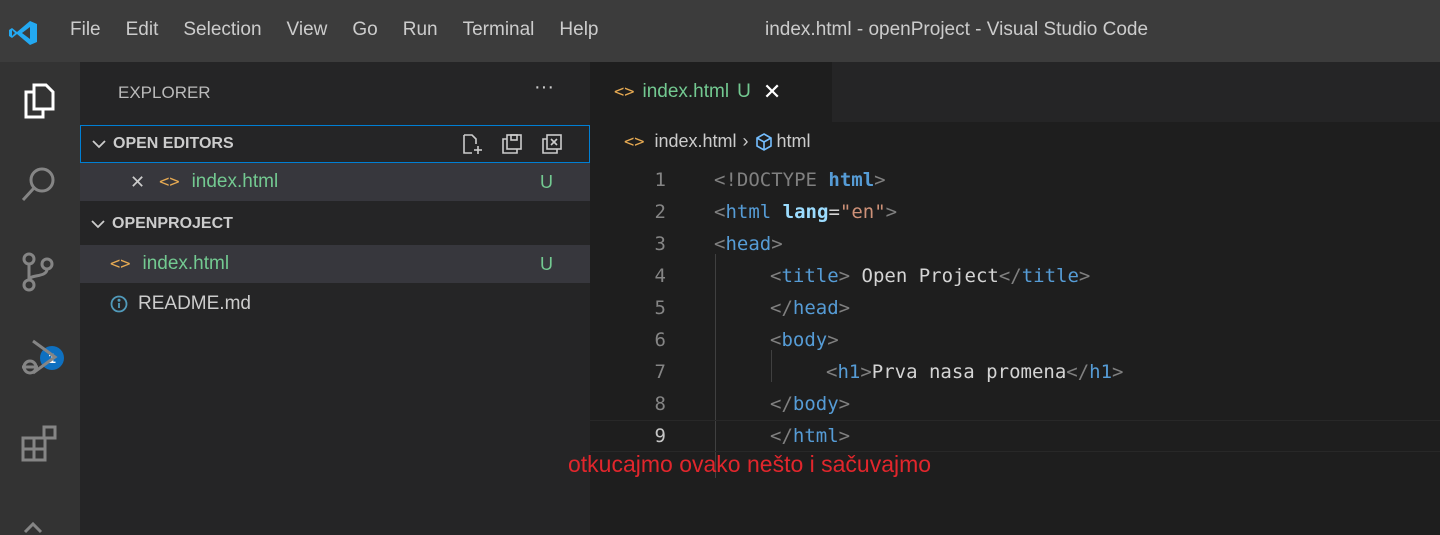 The width and height of the screenshot is (1440, 535). I want to click on line-number: 5, so click(660, 308).